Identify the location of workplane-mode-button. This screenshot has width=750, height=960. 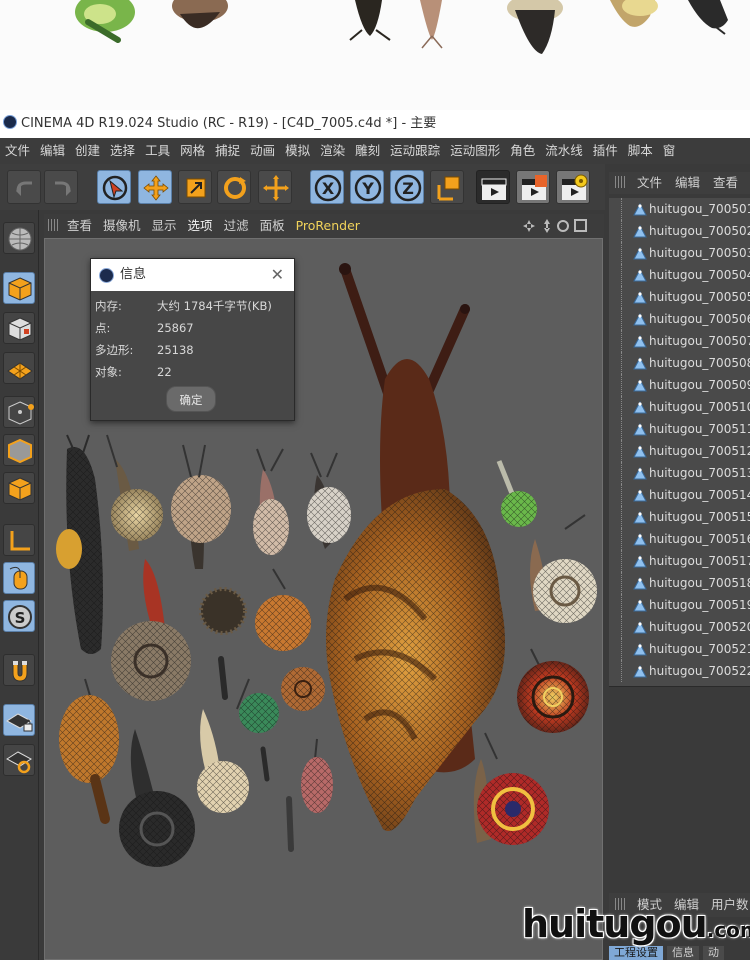
(19, 368).